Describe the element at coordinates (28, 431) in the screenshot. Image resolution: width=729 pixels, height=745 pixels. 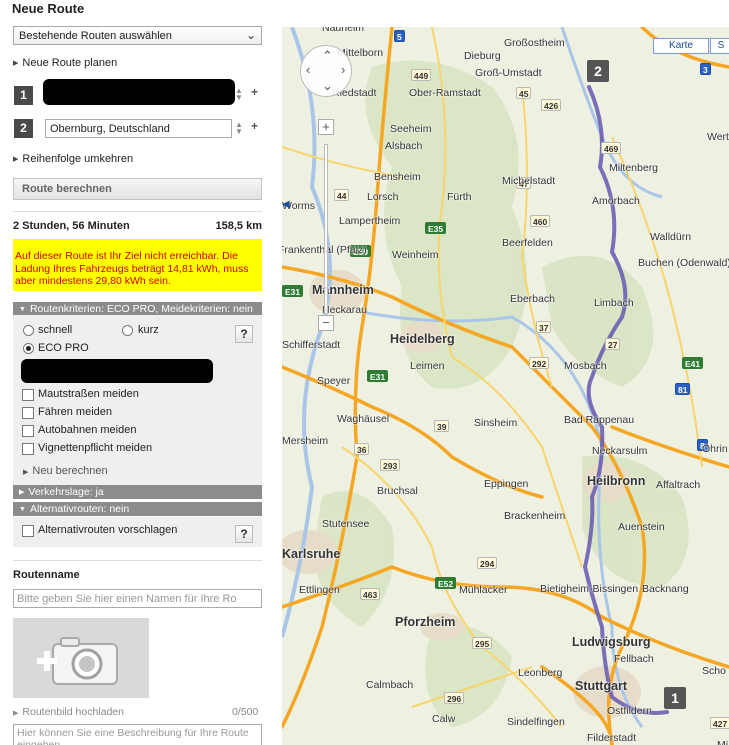
I see `avoid-highways-checkbox` at that location.